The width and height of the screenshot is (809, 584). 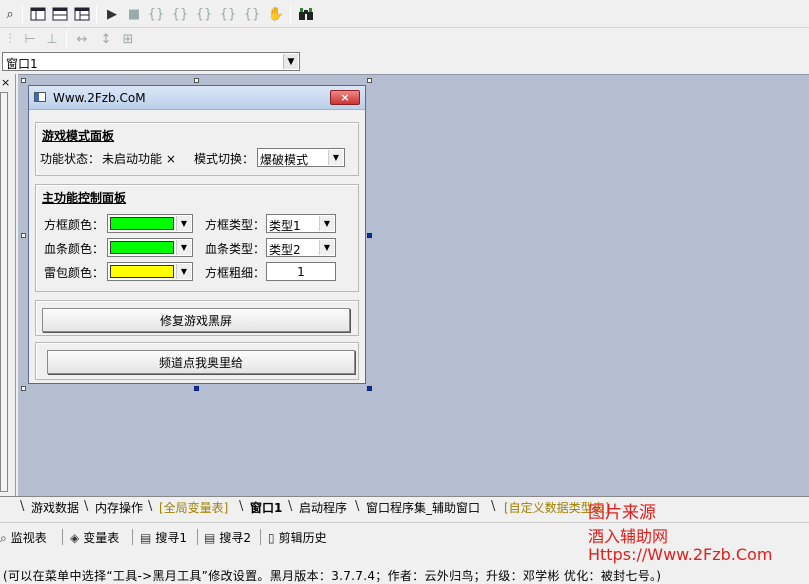 I want to click on vars-button: ◈ 变量表, so click(x=94, y=537).